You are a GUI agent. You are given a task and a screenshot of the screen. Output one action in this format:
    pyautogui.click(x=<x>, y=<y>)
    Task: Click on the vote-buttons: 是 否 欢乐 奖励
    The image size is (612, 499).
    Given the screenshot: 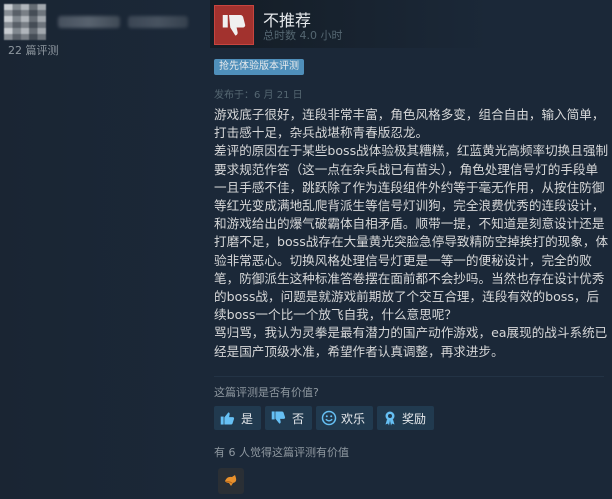 What is the action you would take?
    pyautogui.click(x=324, y=418)
    